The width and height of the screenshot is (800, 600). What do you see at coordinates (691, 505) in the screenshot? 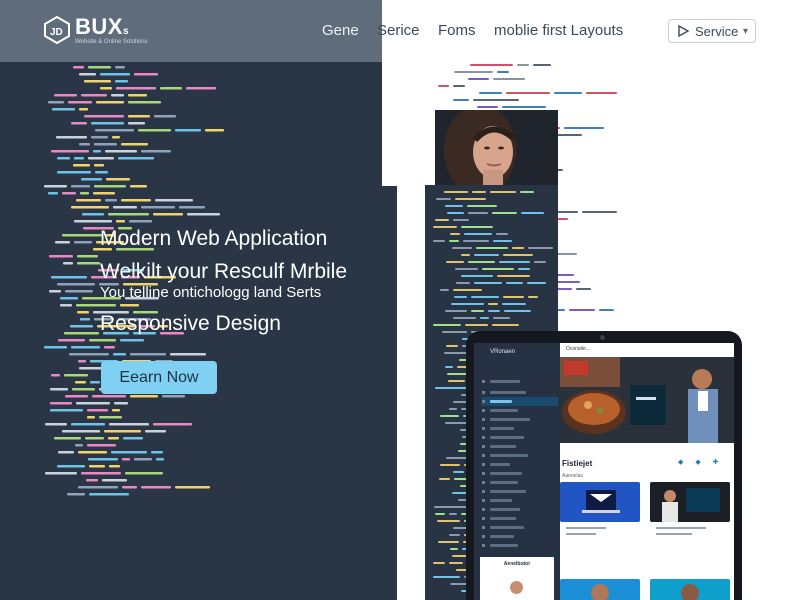
I see `presentation-image` at bounding box center [691, 505].